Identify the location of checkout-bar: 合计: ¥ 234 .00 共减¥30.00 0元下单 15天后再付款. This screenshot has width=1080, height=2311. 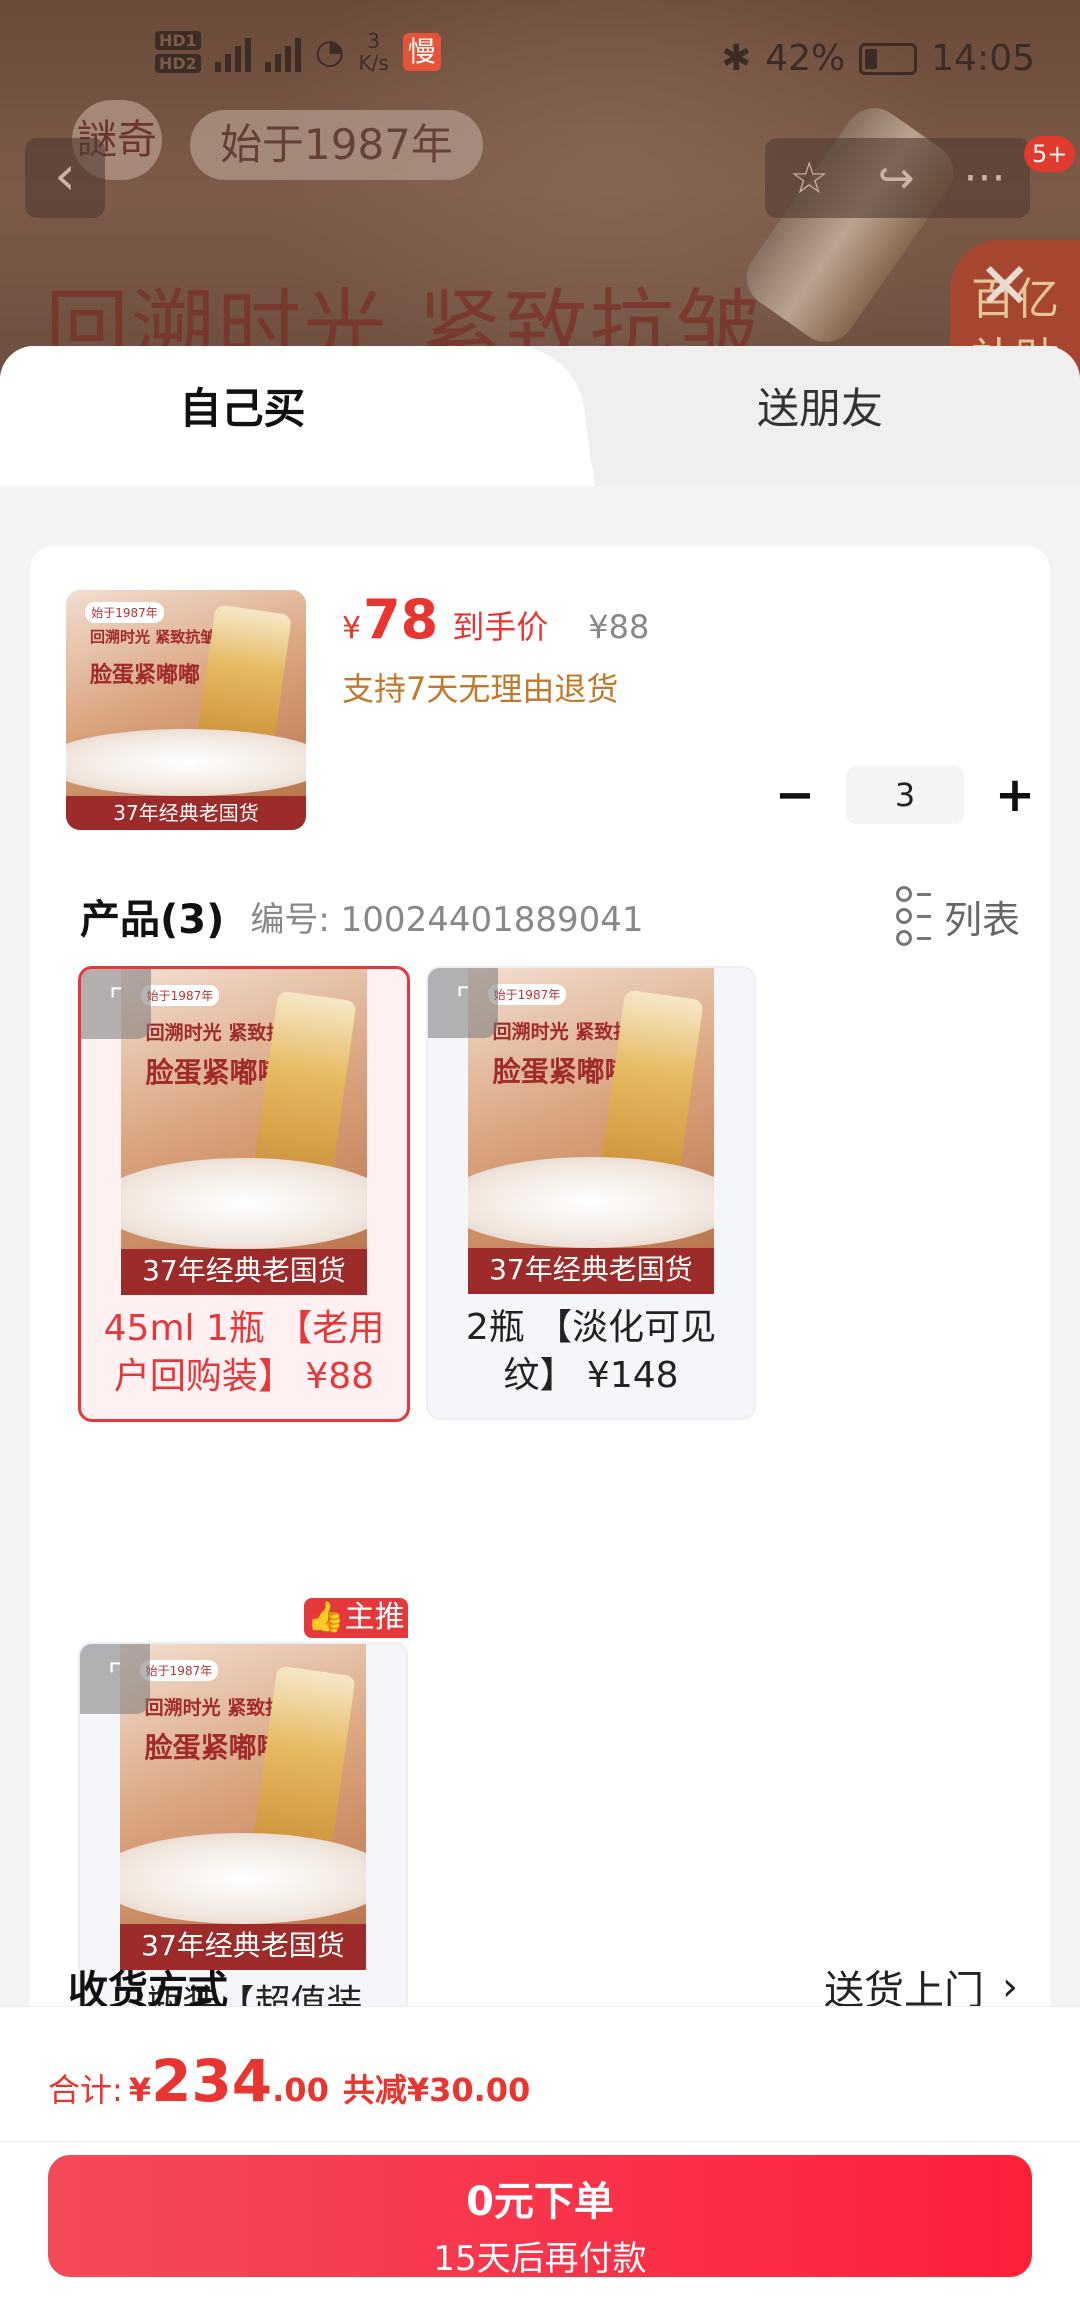
(540, 2158).